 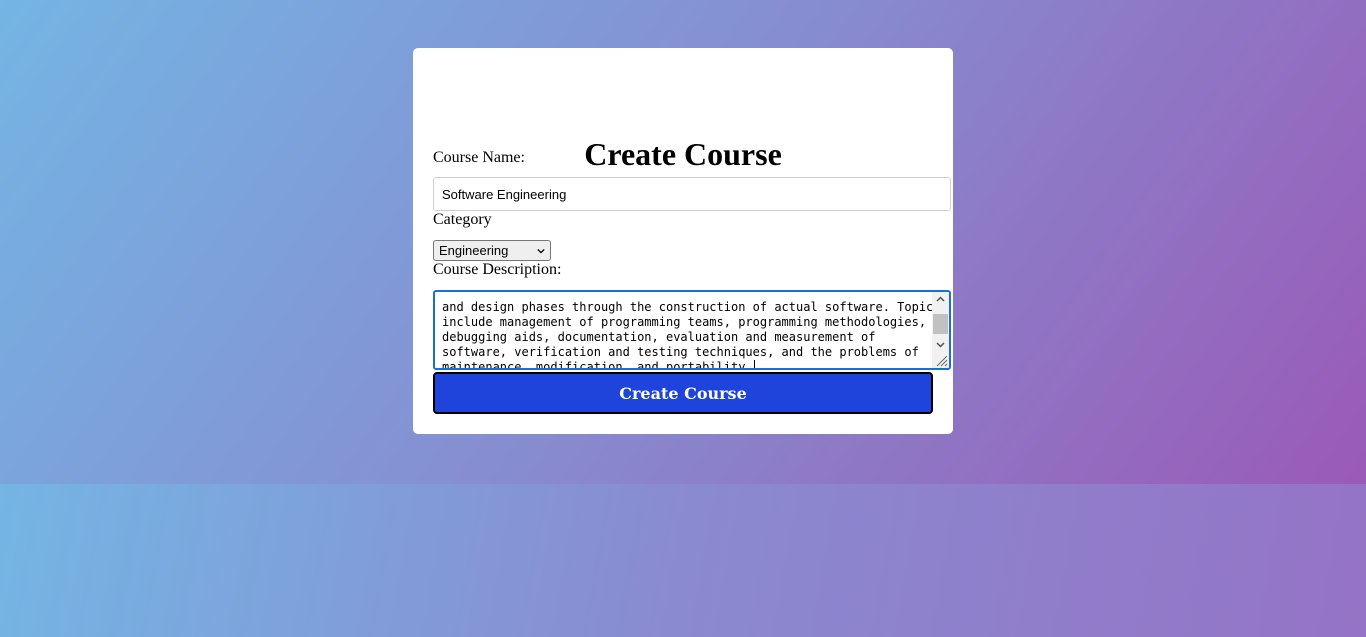 I want to click on course-description-label: Course Description:, so click(x=497, y=269).